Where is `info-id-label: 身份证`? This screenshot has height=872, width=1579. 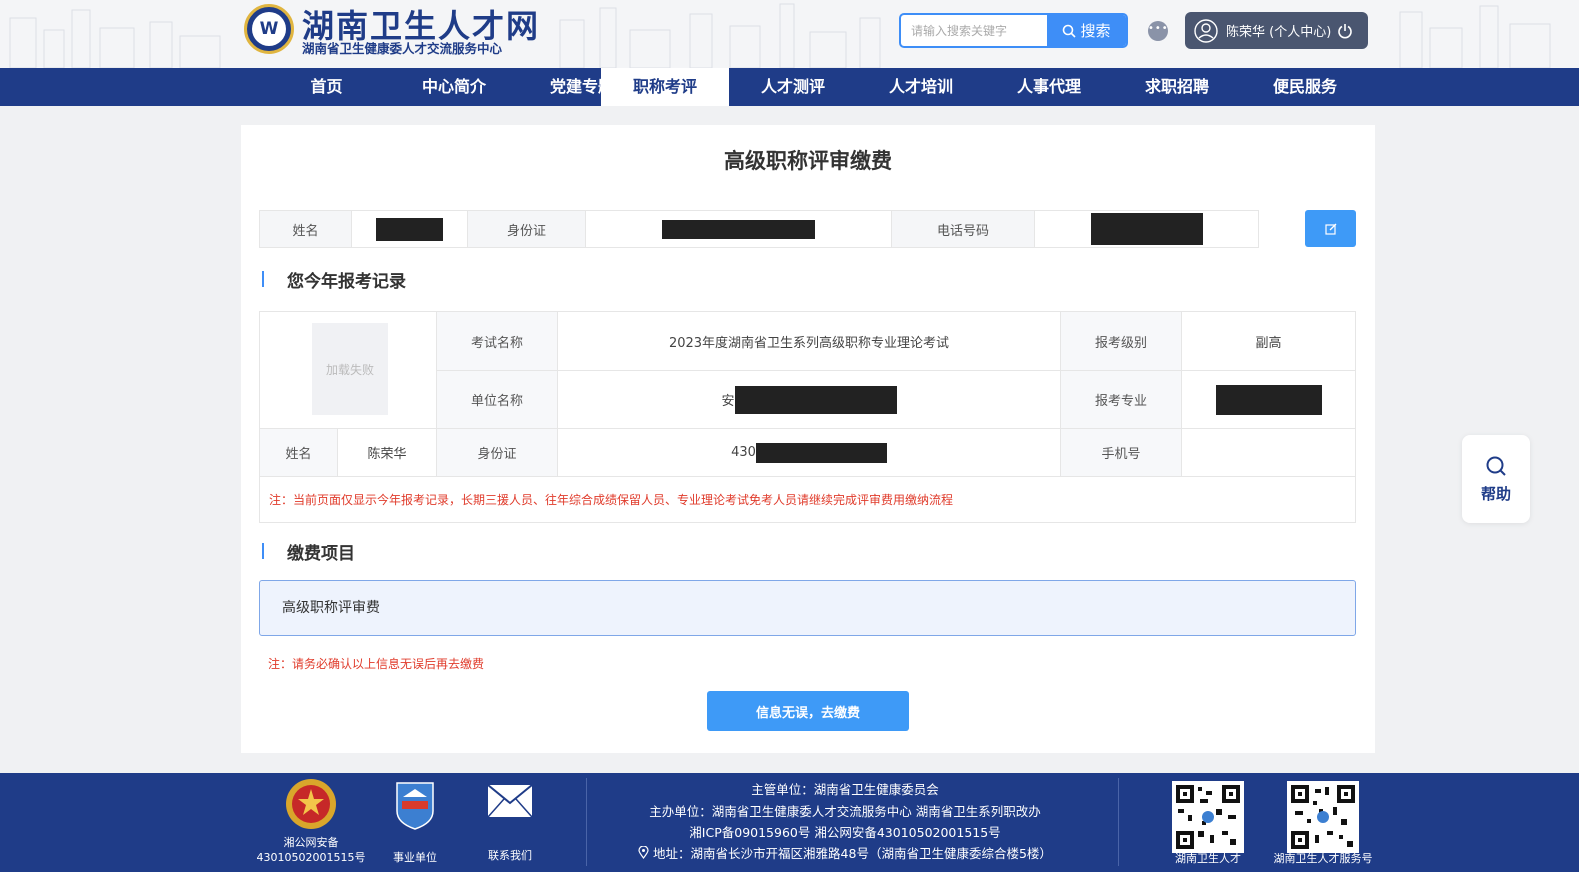 info-id-label: 身份证 is located at coordinates (527, 229).